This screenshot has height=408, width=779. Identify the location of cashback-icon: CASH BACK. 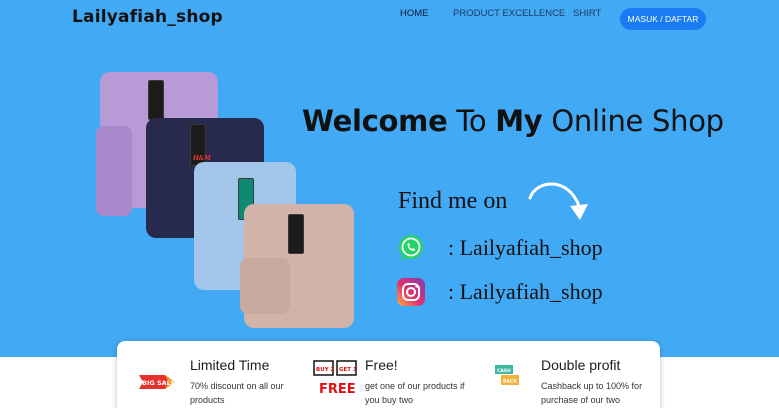
(507, 375).